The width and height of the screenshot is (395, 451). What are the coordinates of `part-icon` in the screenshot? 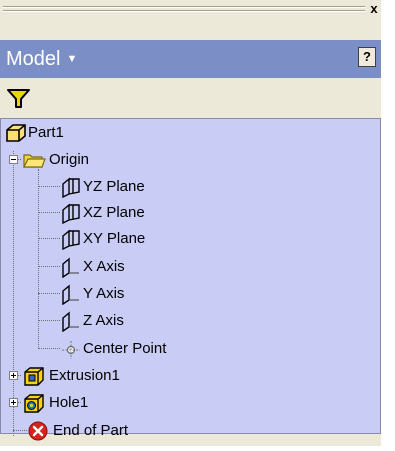 It's located at (16, 133).